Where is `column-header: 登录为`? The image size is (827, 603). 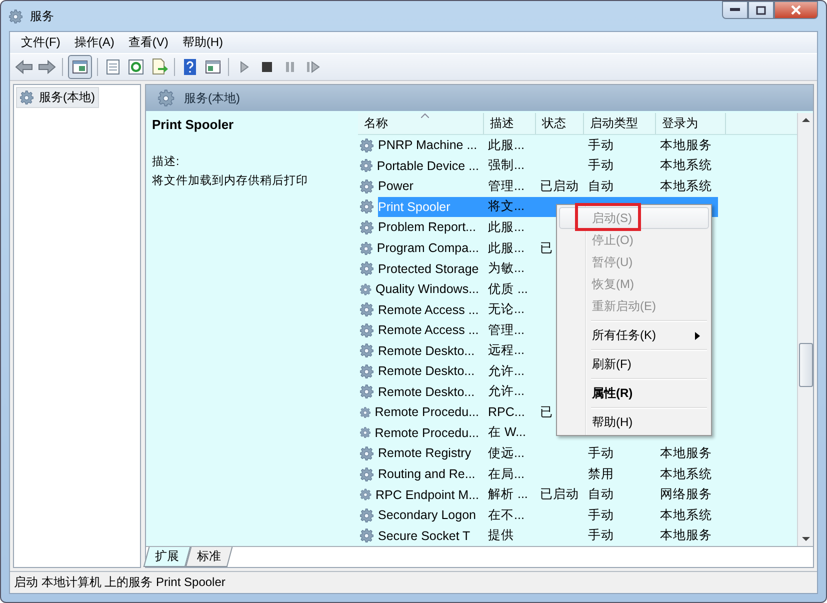
column-header: 登录为 is located at coordinates (691, 123).